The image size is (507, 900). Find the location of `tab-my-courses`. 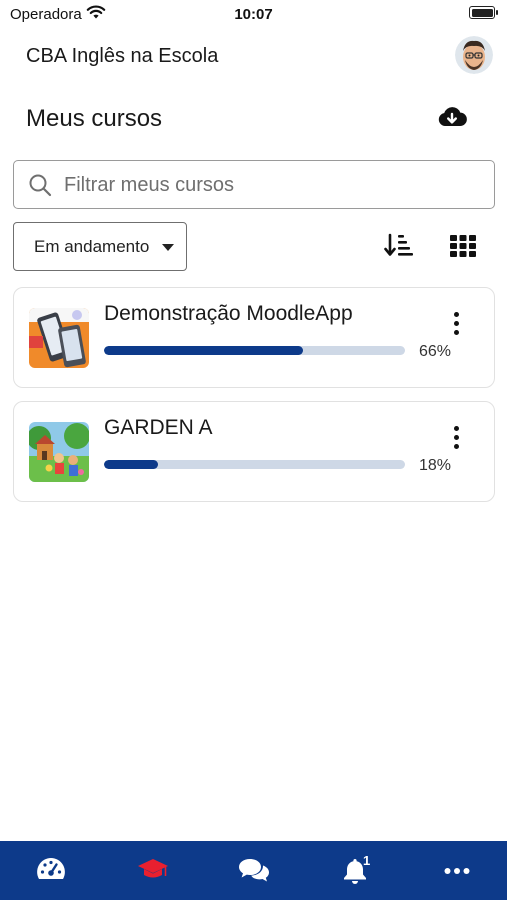

tab-my-courses is located at coordinates (153, 870).